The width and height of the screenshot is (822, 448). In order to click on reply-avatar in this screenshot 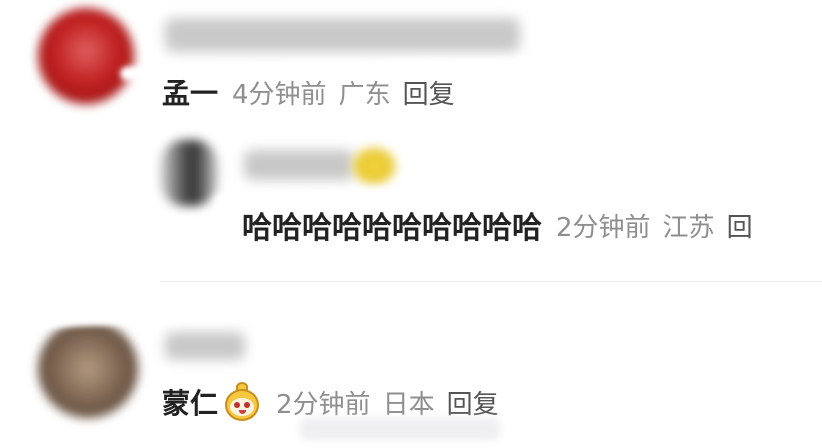, I will do `click(189, 173)`.